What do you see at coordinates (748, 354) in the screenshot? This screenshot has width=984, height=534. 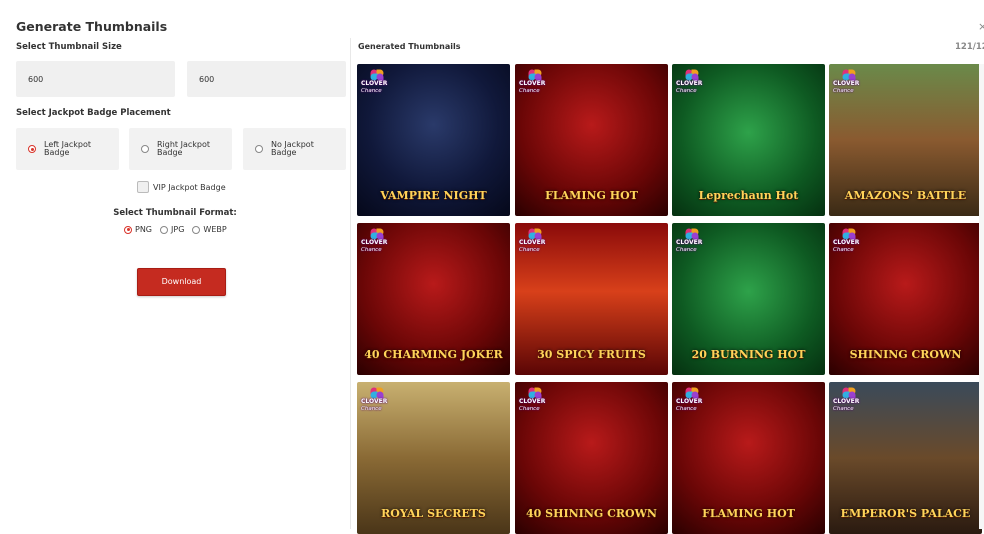 I see `game-title: 20 BURNING HOT` at bounding box center [748, 354].